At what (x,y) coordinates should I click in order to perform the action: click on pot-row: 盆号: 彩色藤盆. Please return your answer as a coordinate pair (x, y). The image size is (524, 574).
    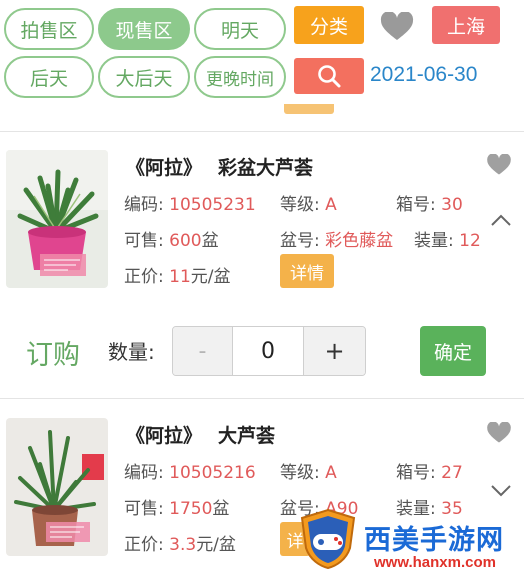
    Looking at the image, I should click on (336, 238).